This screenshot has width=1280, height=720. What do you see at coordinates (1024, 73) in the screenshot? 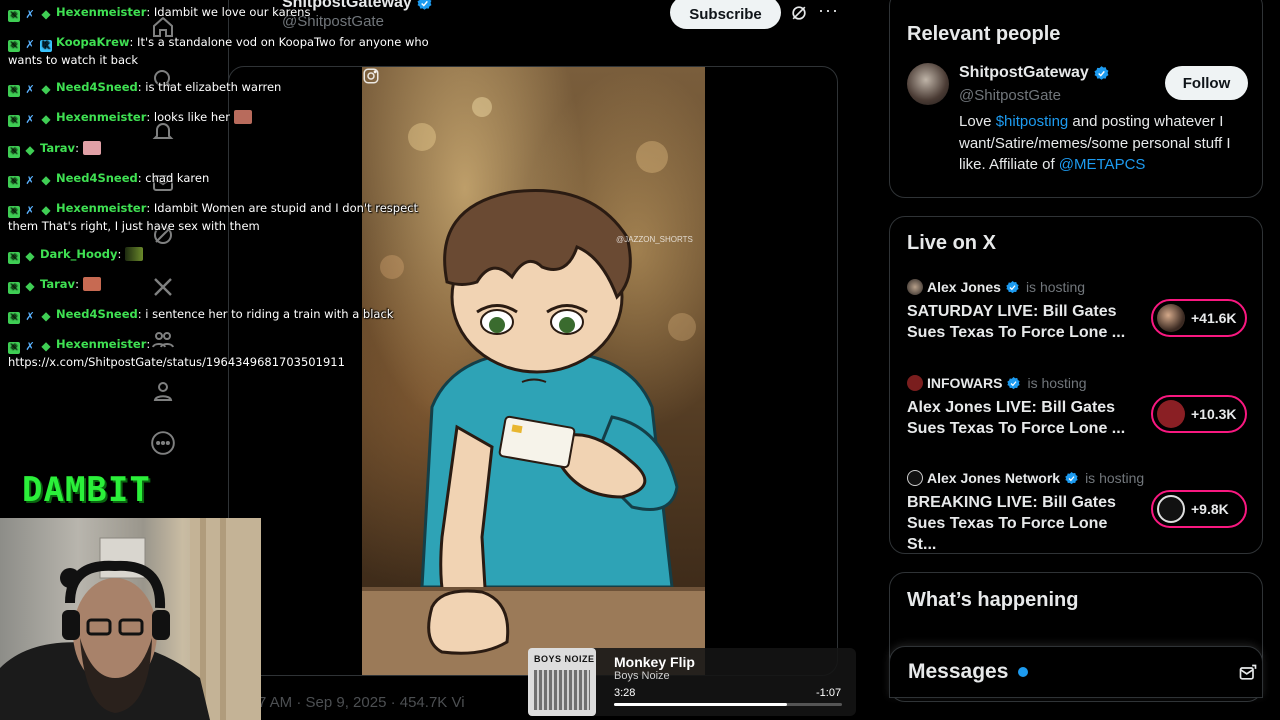
I see `relevant-person-name-text: ShitpostGateway` at bounding box center [1024, 73].